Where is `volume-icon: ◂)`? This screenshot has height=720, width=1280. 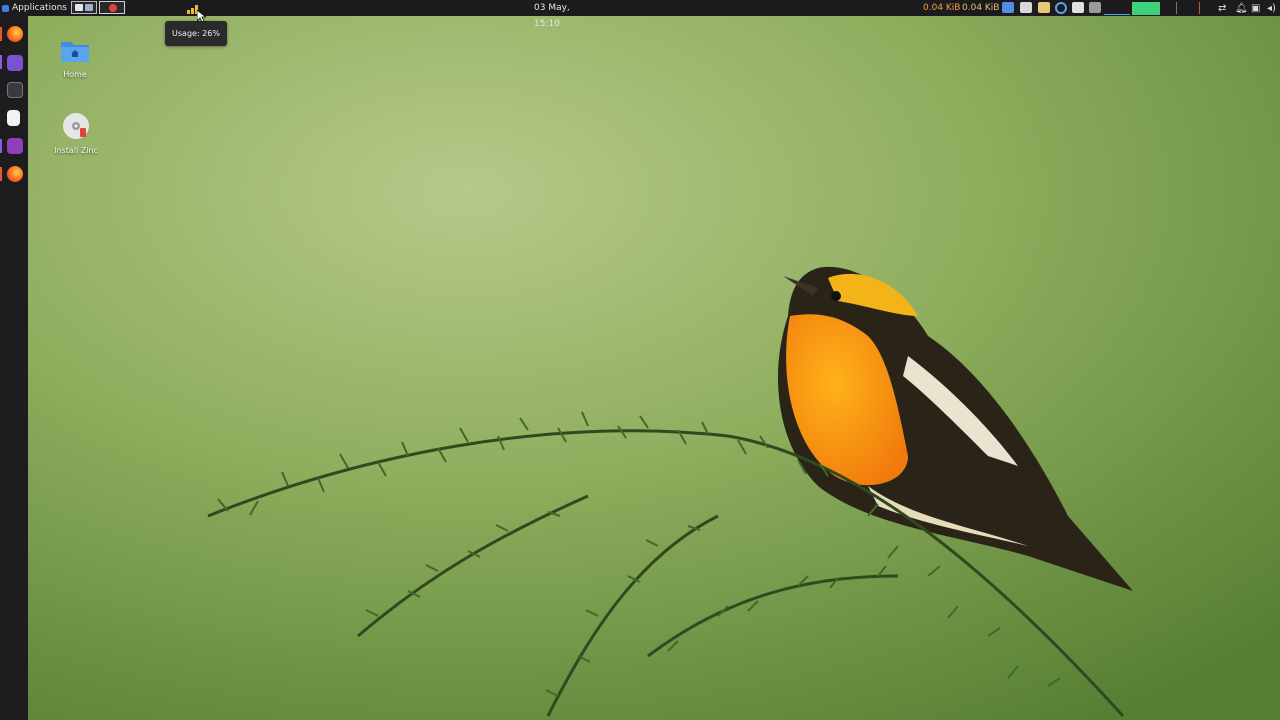
volume-icon: ◂) is located at coordinates (1271, 9).